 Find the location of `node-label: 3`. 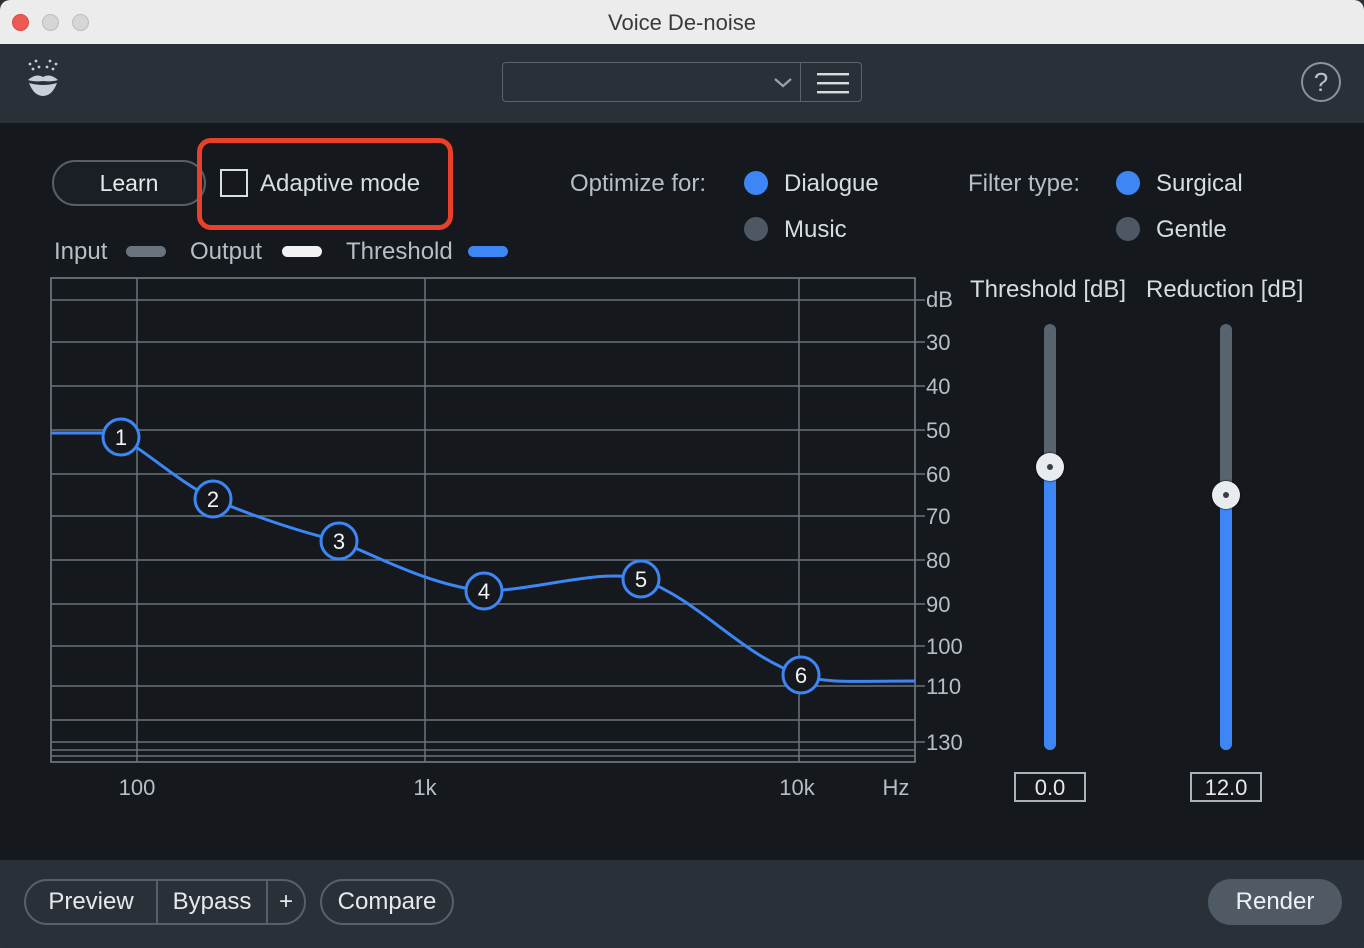

node-label: 3 is located at coordinates (339, 541).